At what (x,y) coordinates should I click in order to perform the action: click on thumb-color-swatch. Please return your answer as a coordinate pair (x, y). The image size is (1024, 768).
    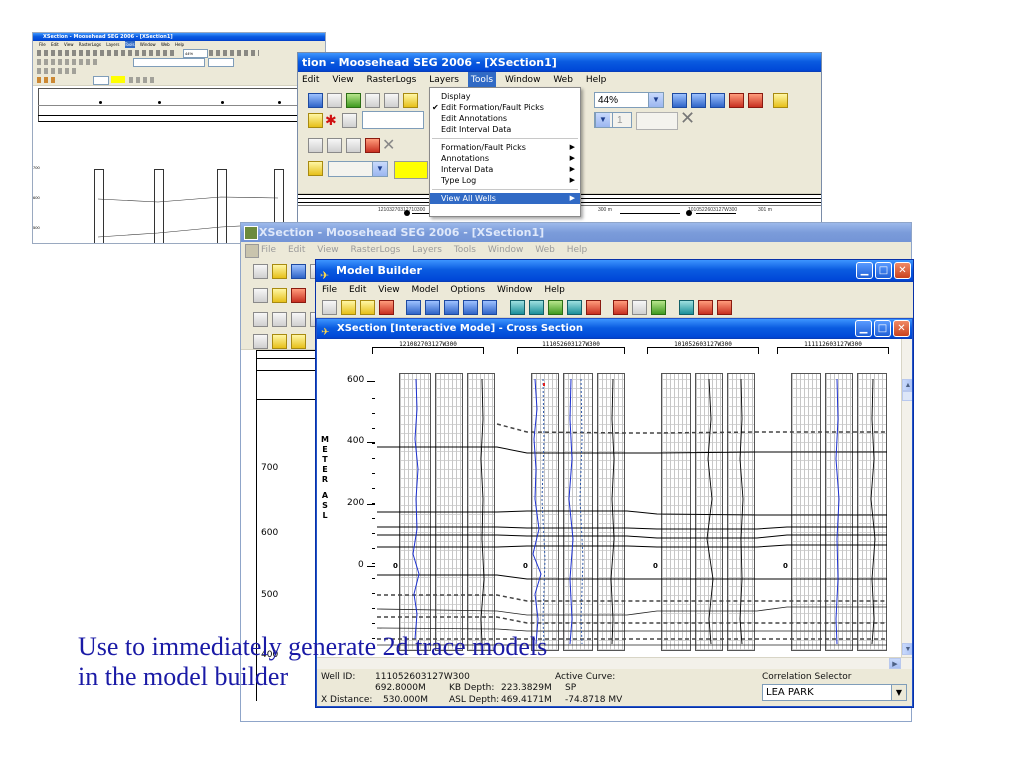
    Looking at the image, I should click on (118, 79).